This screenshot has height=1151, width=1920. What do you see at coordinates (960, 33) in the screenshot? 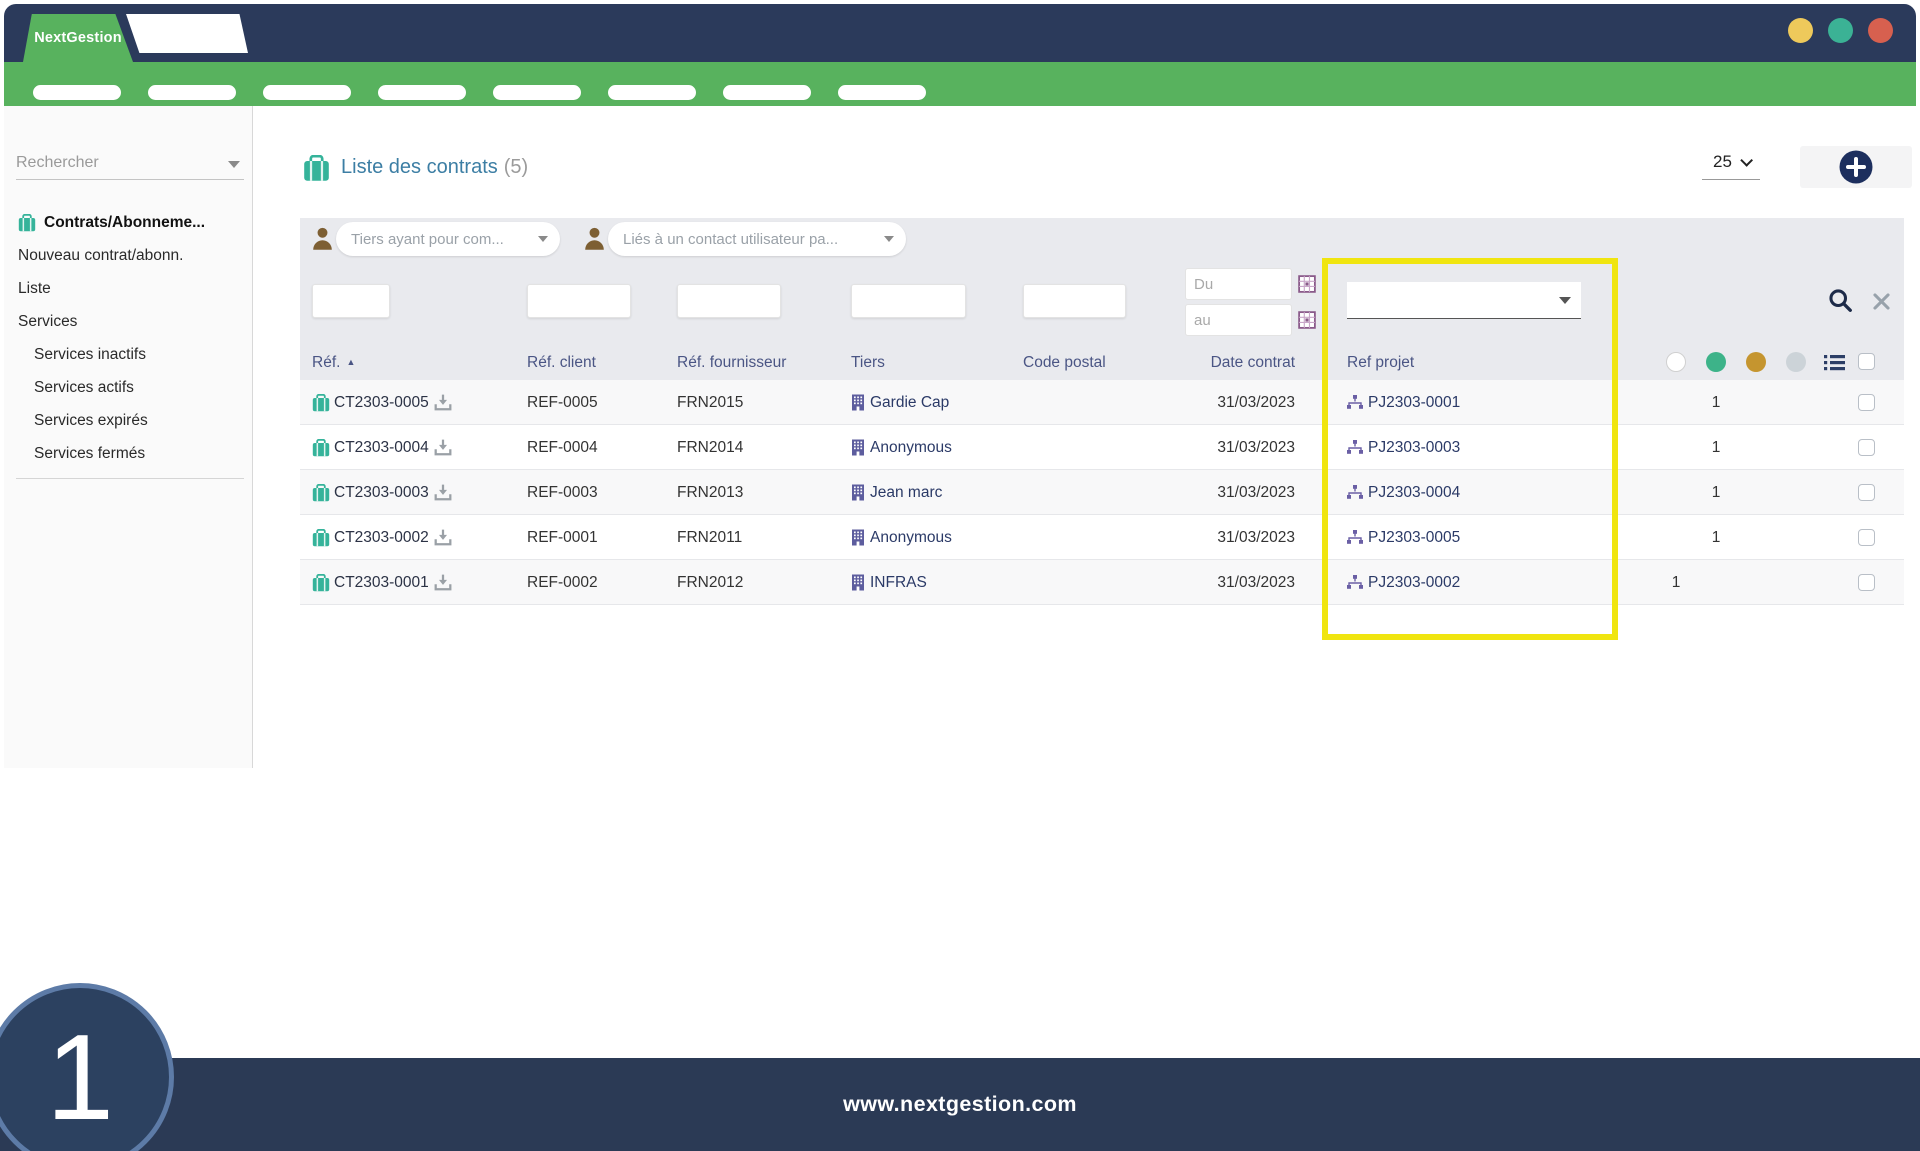
I see `top-bar` at bounding box center [960, 33].